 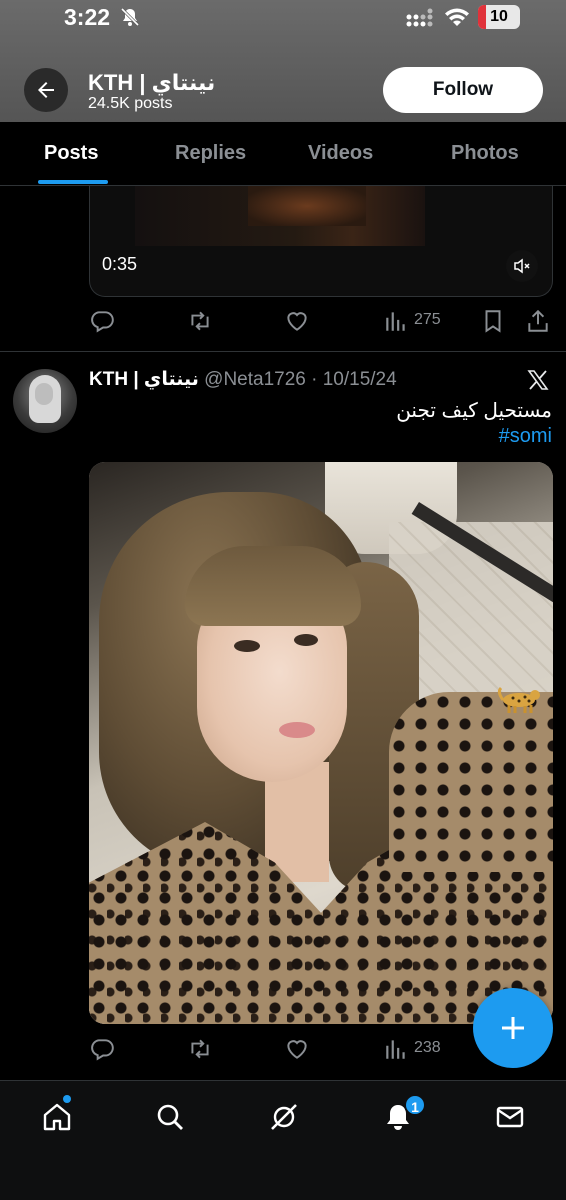 What do you see at coordinates (247, 646) in the screenshot?
I see `photo-eye-left` at bounding box center [247, 646].